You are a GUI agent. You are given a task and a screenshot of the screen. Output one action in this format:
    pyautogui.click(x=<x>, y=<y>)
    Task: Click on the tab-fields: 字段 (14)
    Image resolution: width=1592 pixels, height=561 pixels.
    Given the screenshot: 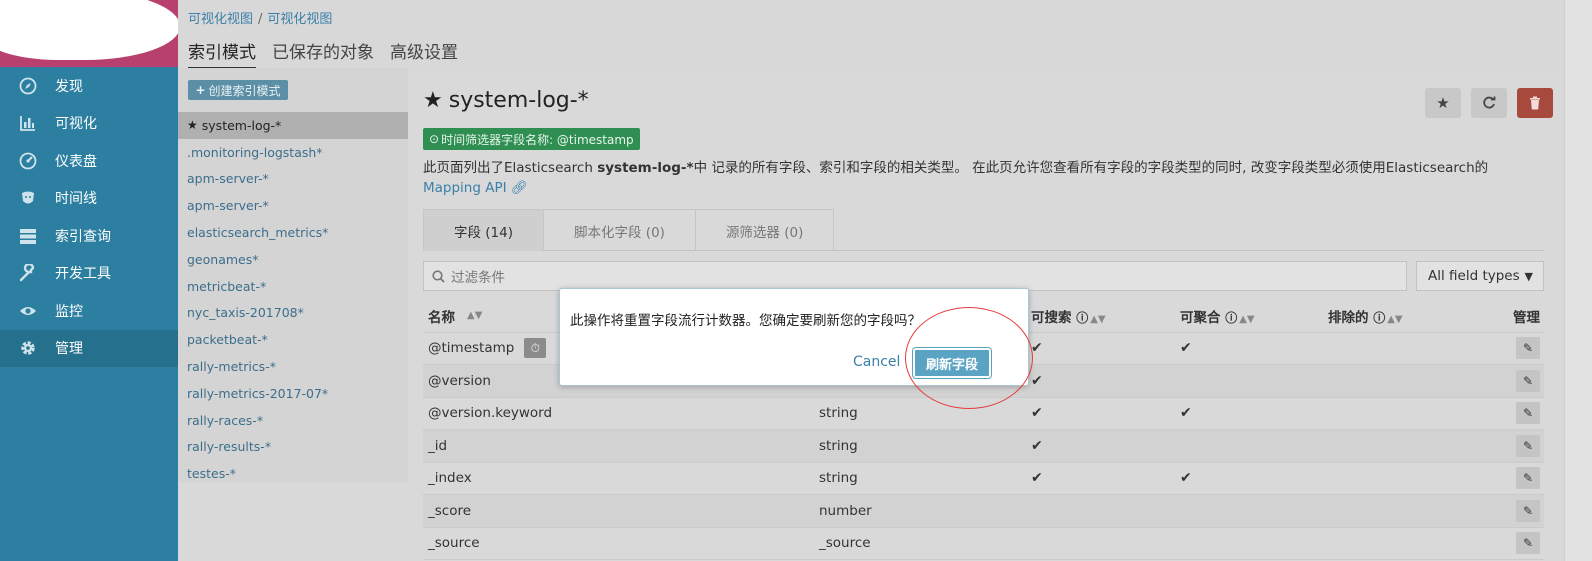 What is the action you would take?
    pyautogui.click(x=484, y=230)
    